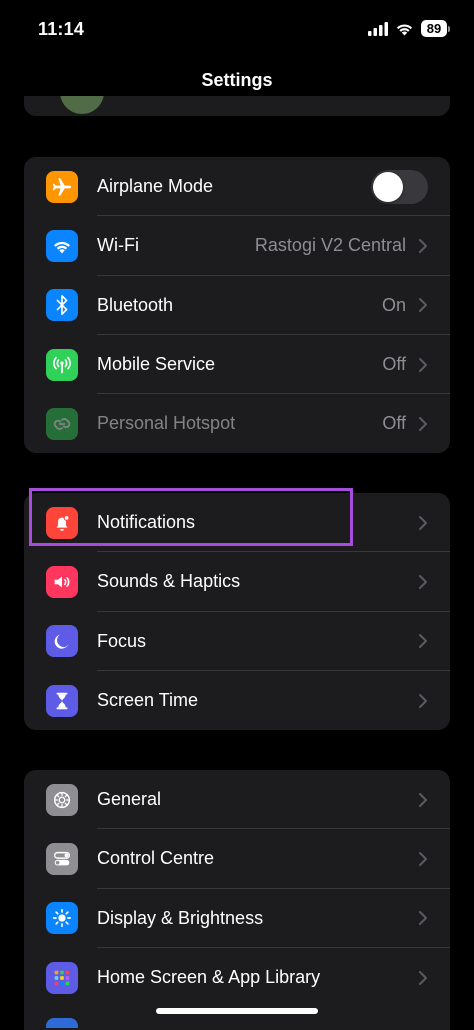 The height and width of the screenshot is (1030, 474). I want to click on sounds-haptics-label: Sounds & Haptics, so click(169, 581).